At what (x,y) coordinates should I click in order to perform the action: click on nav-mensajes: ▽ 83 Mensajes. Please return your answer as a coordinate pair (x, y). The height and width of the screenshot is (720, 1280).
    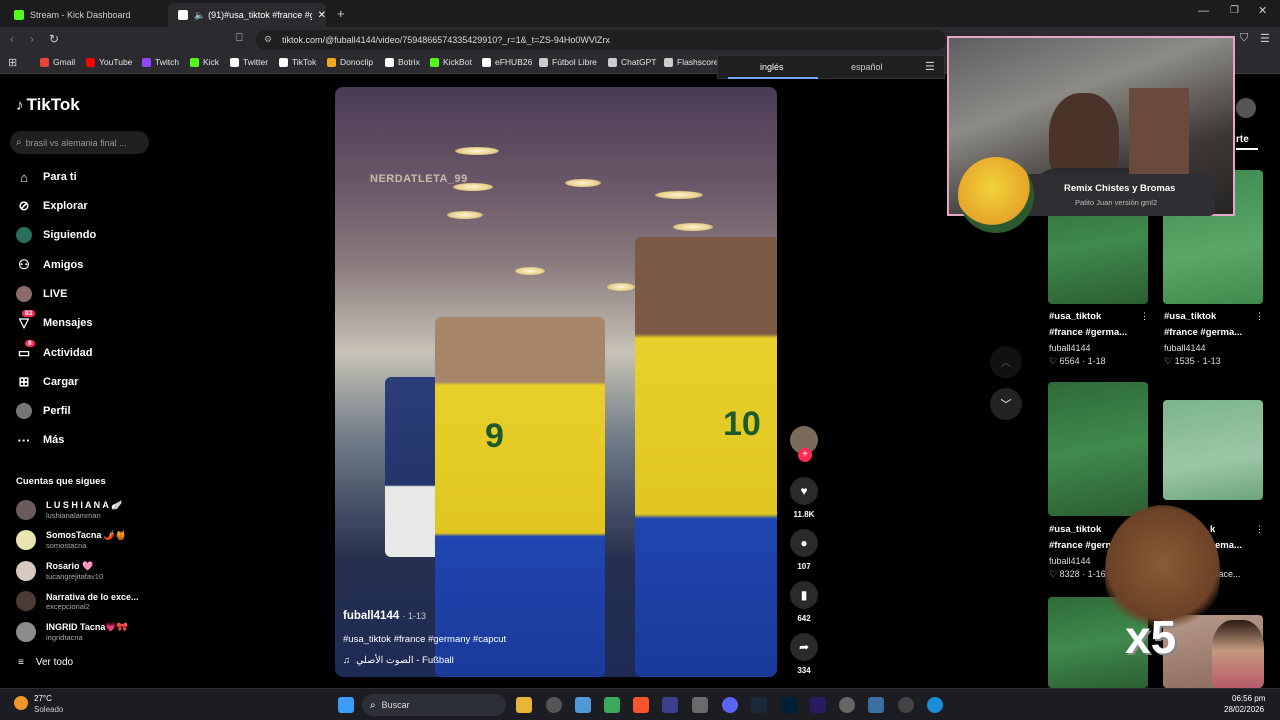
    Looking at the image, I should click on (54, 320).